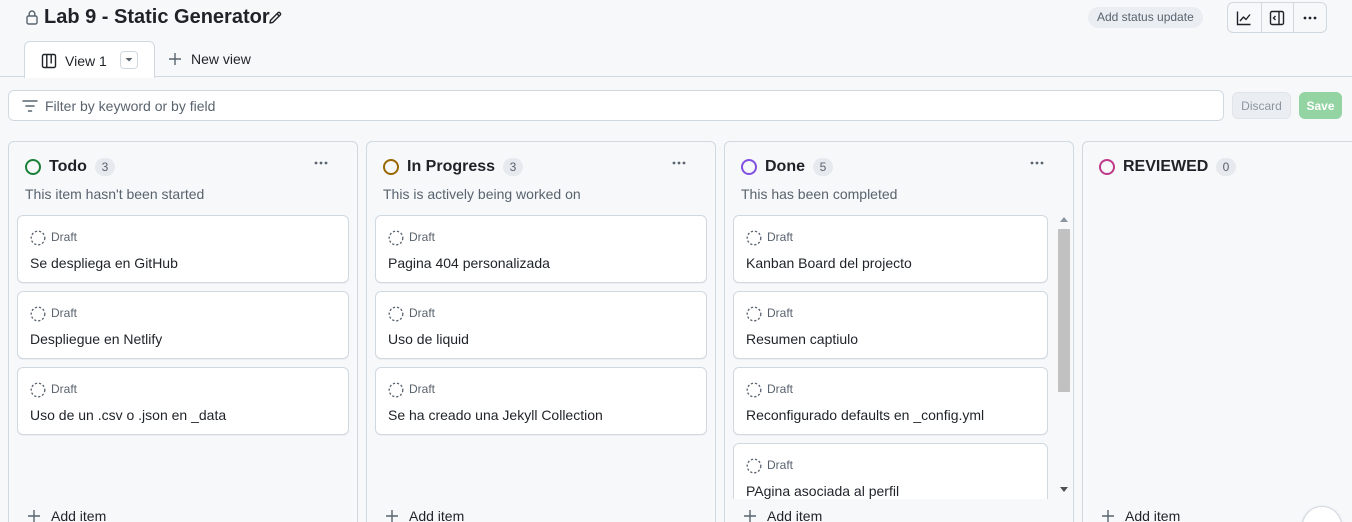  Describe the element at coordinates (829, 263) in the screenshot. I see `card-title: Kanban Board del projecto` at that location.